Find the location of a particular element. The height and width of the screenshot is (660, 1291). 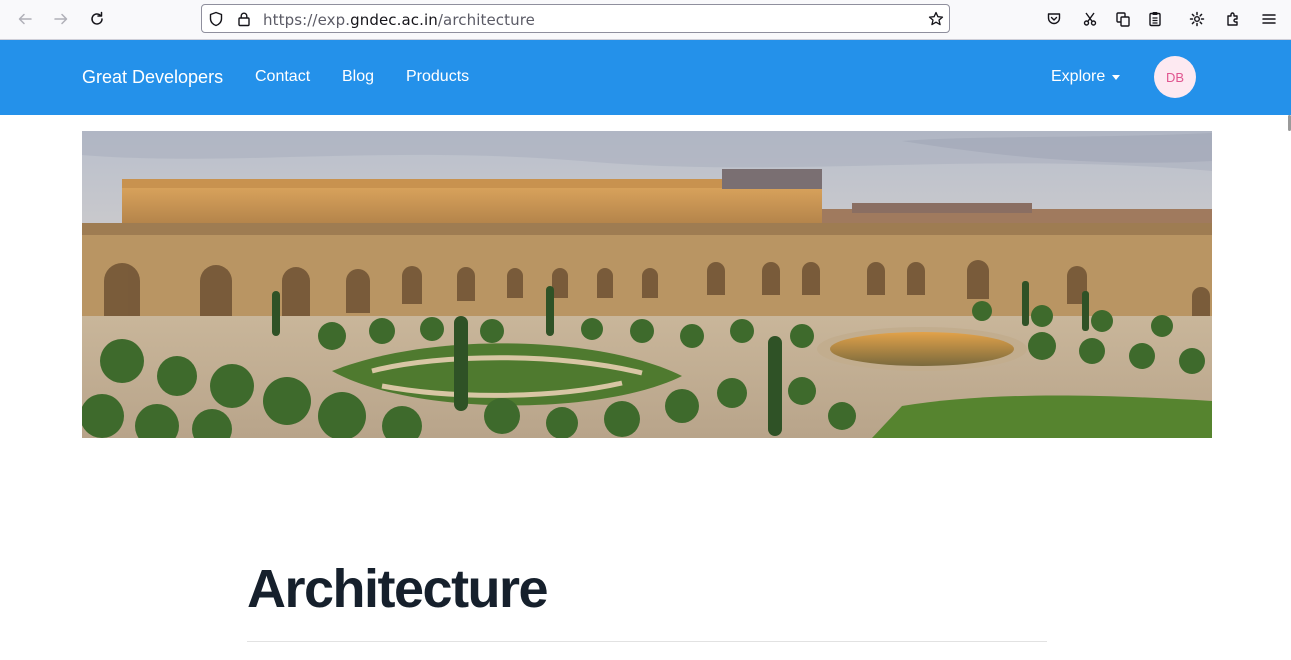

settings-gear-icon is located at coordinates (1197, 19).